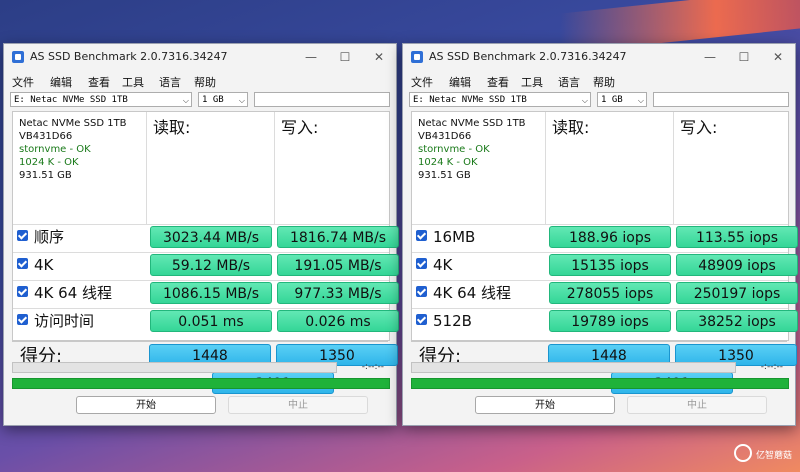 Image resolution: width=800 pixels, height=472 pixels. Describe the element at coordinates (338, 237) in the screenshot. I see `write-result: 1816.74 MB/s` at that location.